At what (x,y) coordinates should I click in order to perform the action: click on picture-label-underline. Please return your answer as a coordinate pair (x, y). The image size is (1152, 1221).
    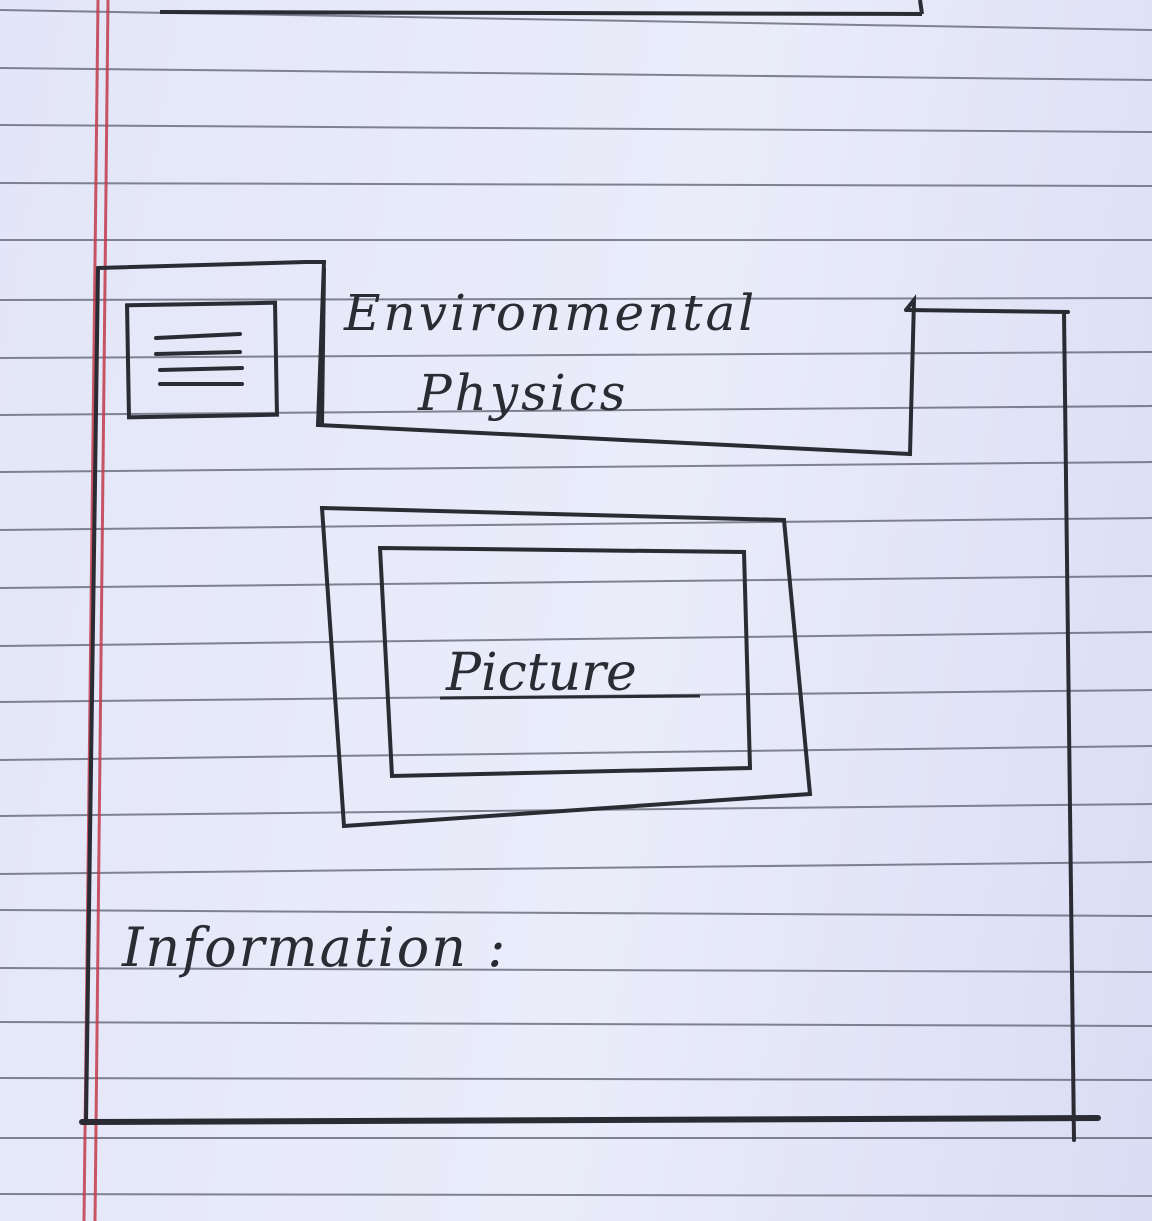
    Looking at the image, I should click on (570, 697).